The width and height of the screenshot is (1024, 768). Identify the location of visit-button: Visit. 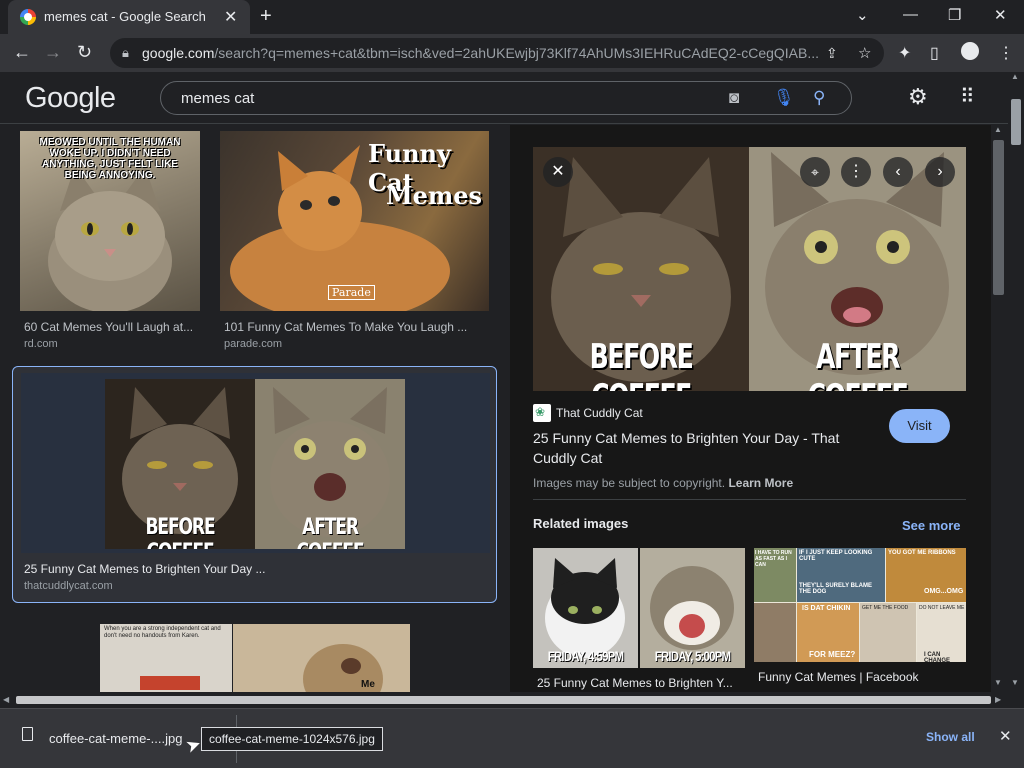
(919, 426).